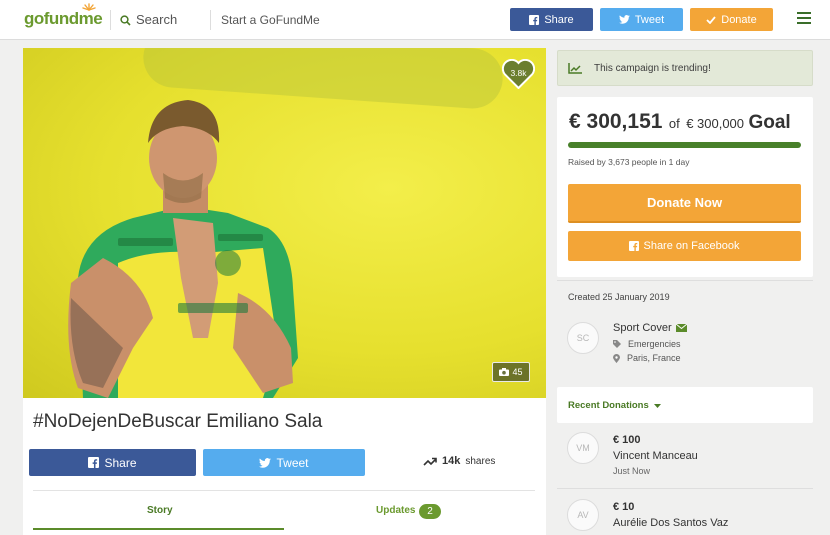 Image resolution: width=830 pixels, height=535 pixels. What do you see at coordinates (681, 328) in the screenshot?
I see `envelope-icon` at bounding box center [681, 328].